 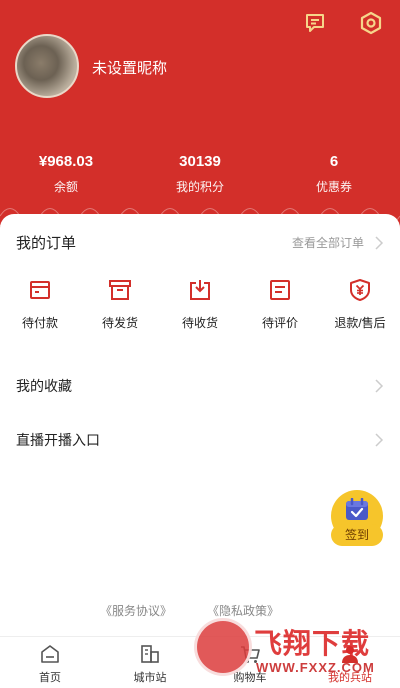 What do you see at coordinates (312, 643) in the screenshot?
I see `watermark-text: 飞翔下载` at bounding box center [312, 643].